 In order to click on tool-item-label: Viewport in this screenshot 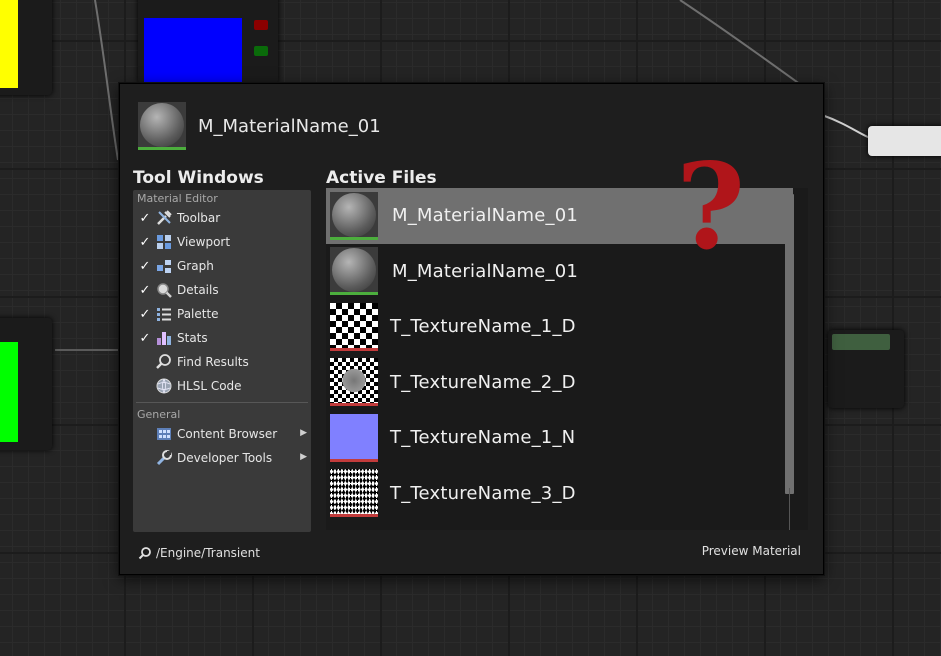, I will do `click(204, 242)`.